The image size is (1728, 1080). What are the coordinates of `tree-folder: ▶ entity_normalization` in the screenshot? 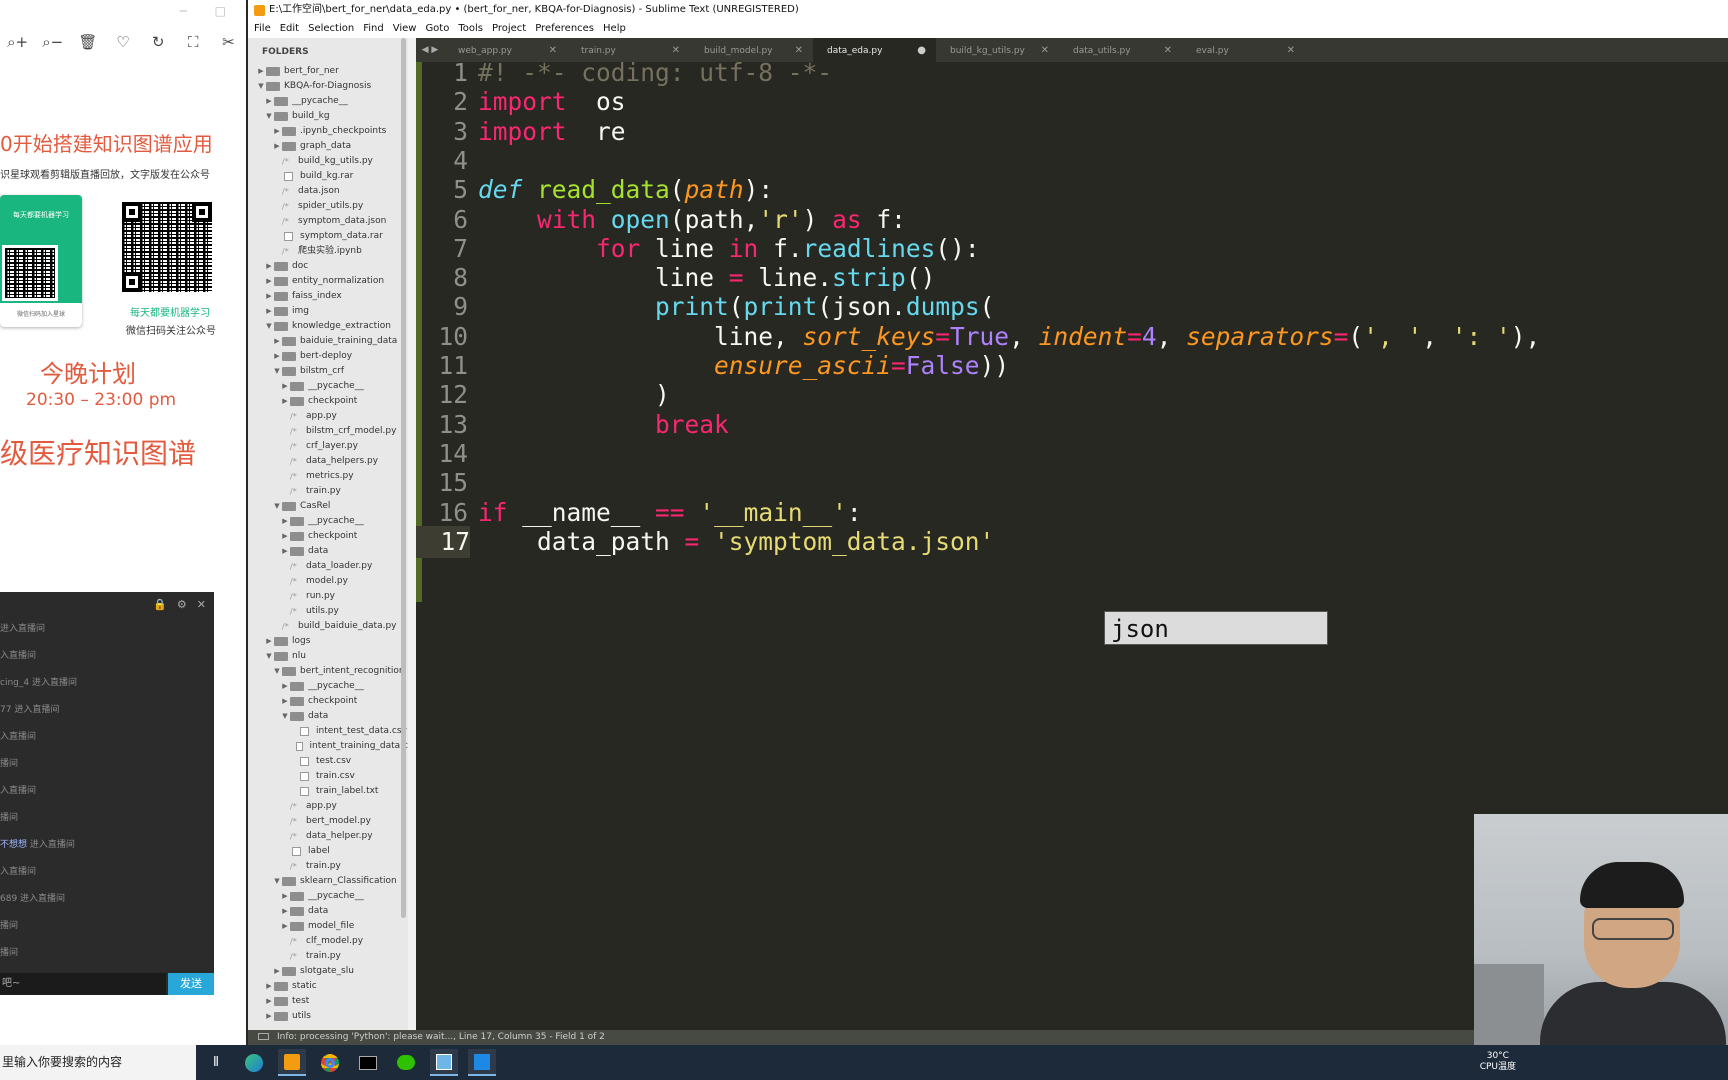 It's located at (328, 281).